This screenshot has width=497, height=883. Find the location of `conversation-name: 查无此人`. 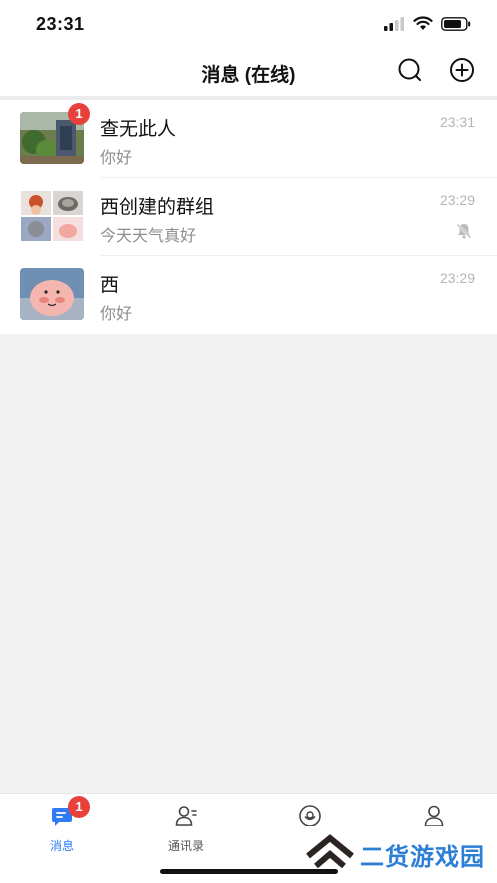

conversation-name: 查无此人 is located at coordinates (138, 129).